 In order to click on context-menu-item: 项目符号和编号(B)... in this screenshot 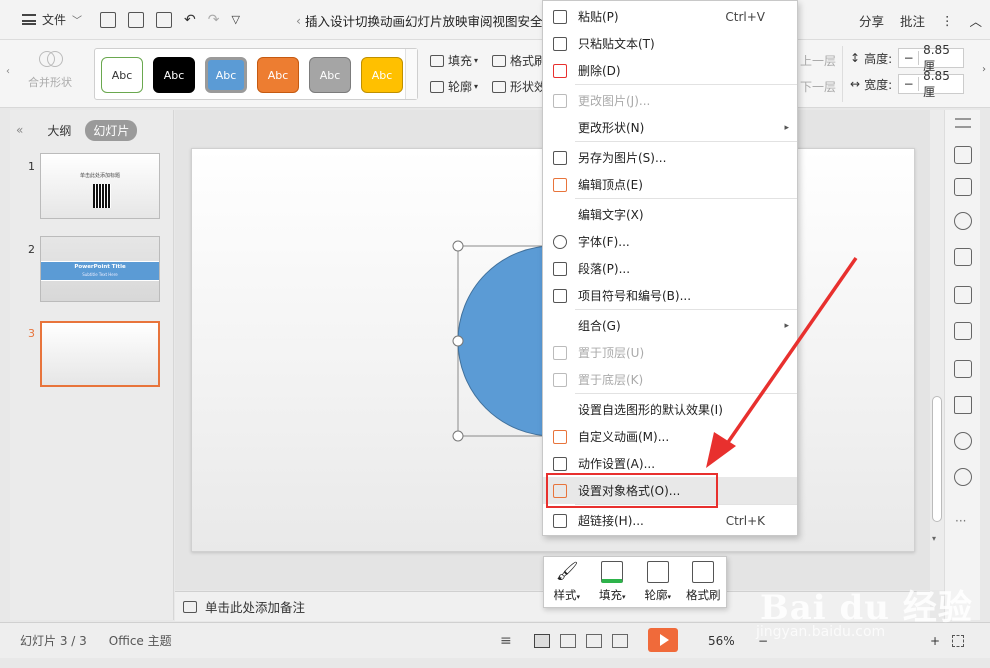, I will do `click(670, 295)`.